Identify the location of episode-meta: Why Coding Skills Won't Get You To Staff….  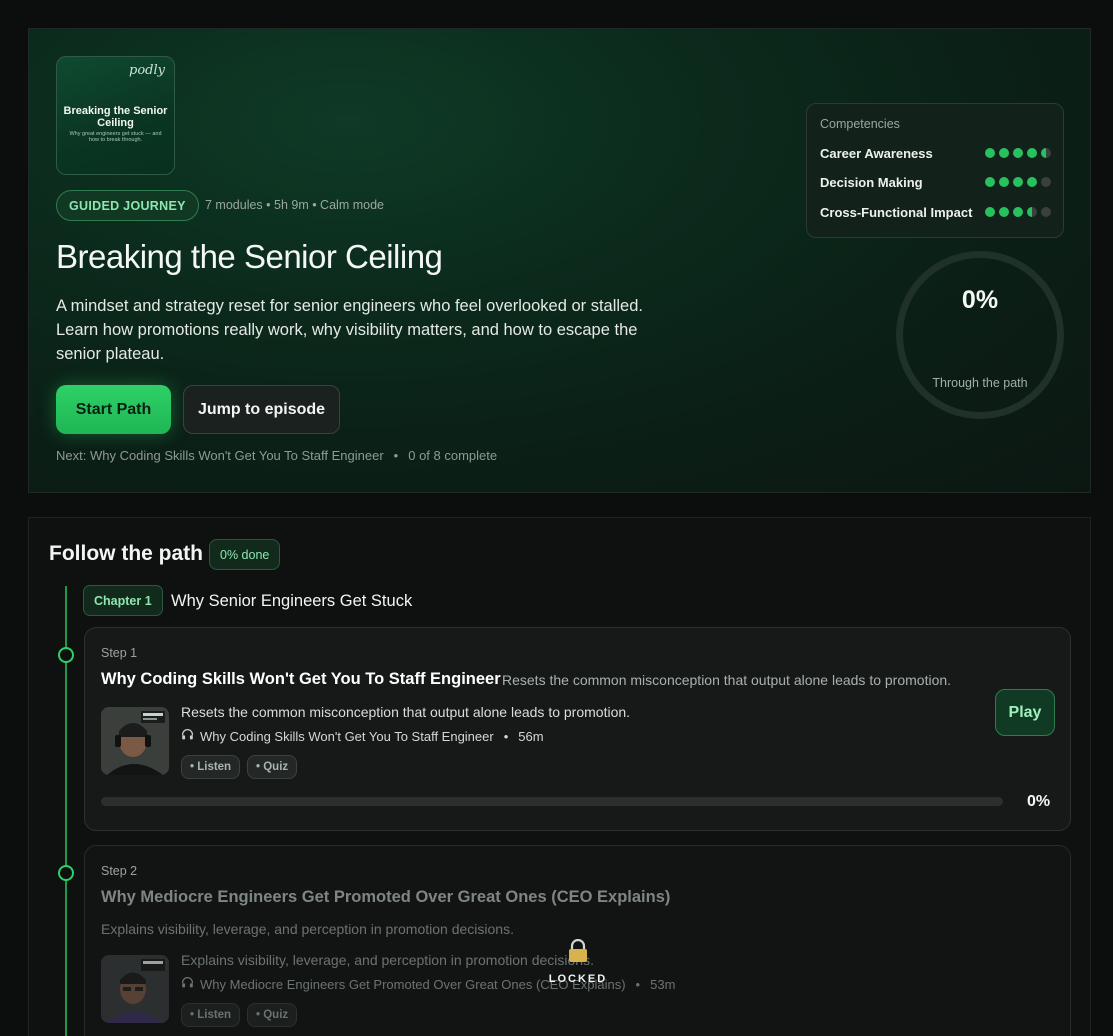
(362, 736).